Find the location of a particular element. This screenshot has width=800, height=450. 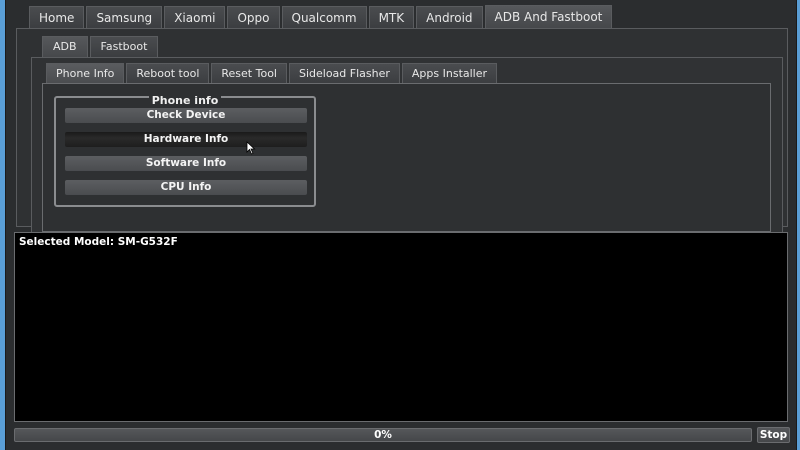

tab-sideload-flasher: Sideload Flasher is located at coordinates (344, 73).